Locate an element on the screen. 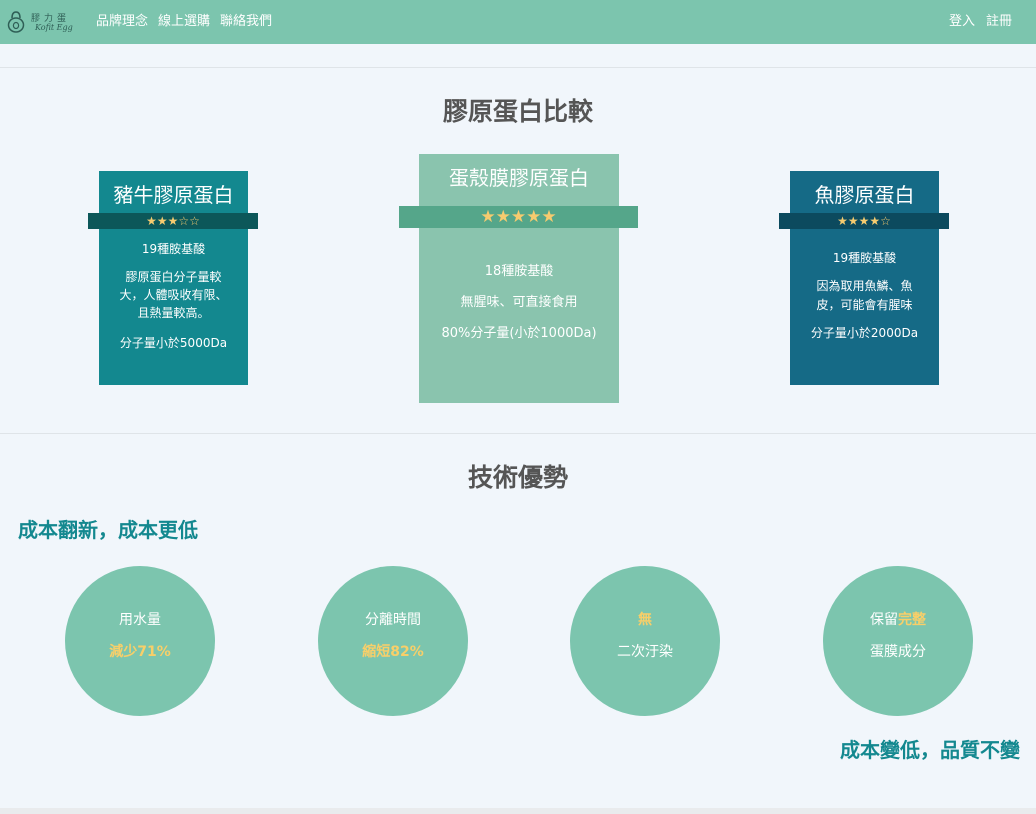 Image resolution: width=1036 pixels, height=814 pixels. page-footer-edge is located at coordinates (518, 811).